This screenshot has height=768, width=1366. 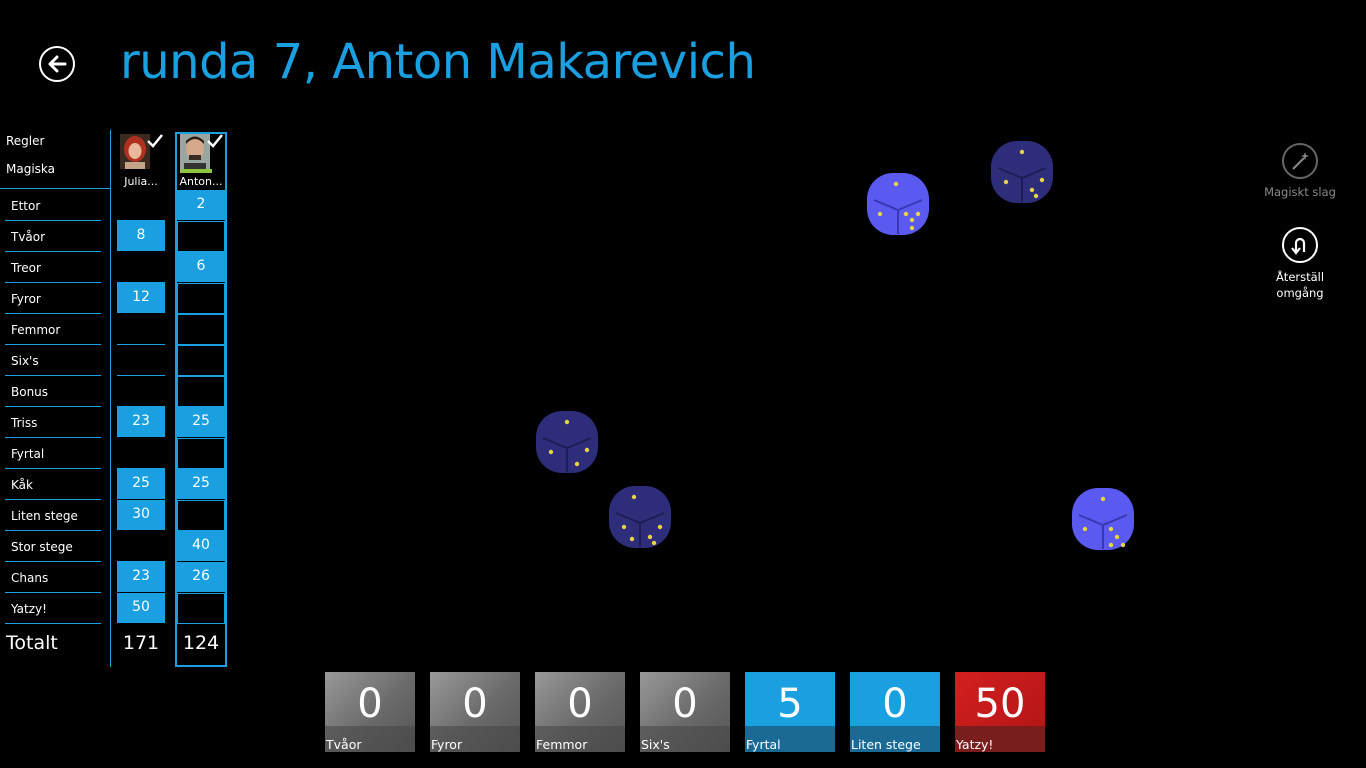 What do you see at coordinates (370, 739) in the screenshot?
I see `tile-label: Tvåor` at bounding box center [370, 739].